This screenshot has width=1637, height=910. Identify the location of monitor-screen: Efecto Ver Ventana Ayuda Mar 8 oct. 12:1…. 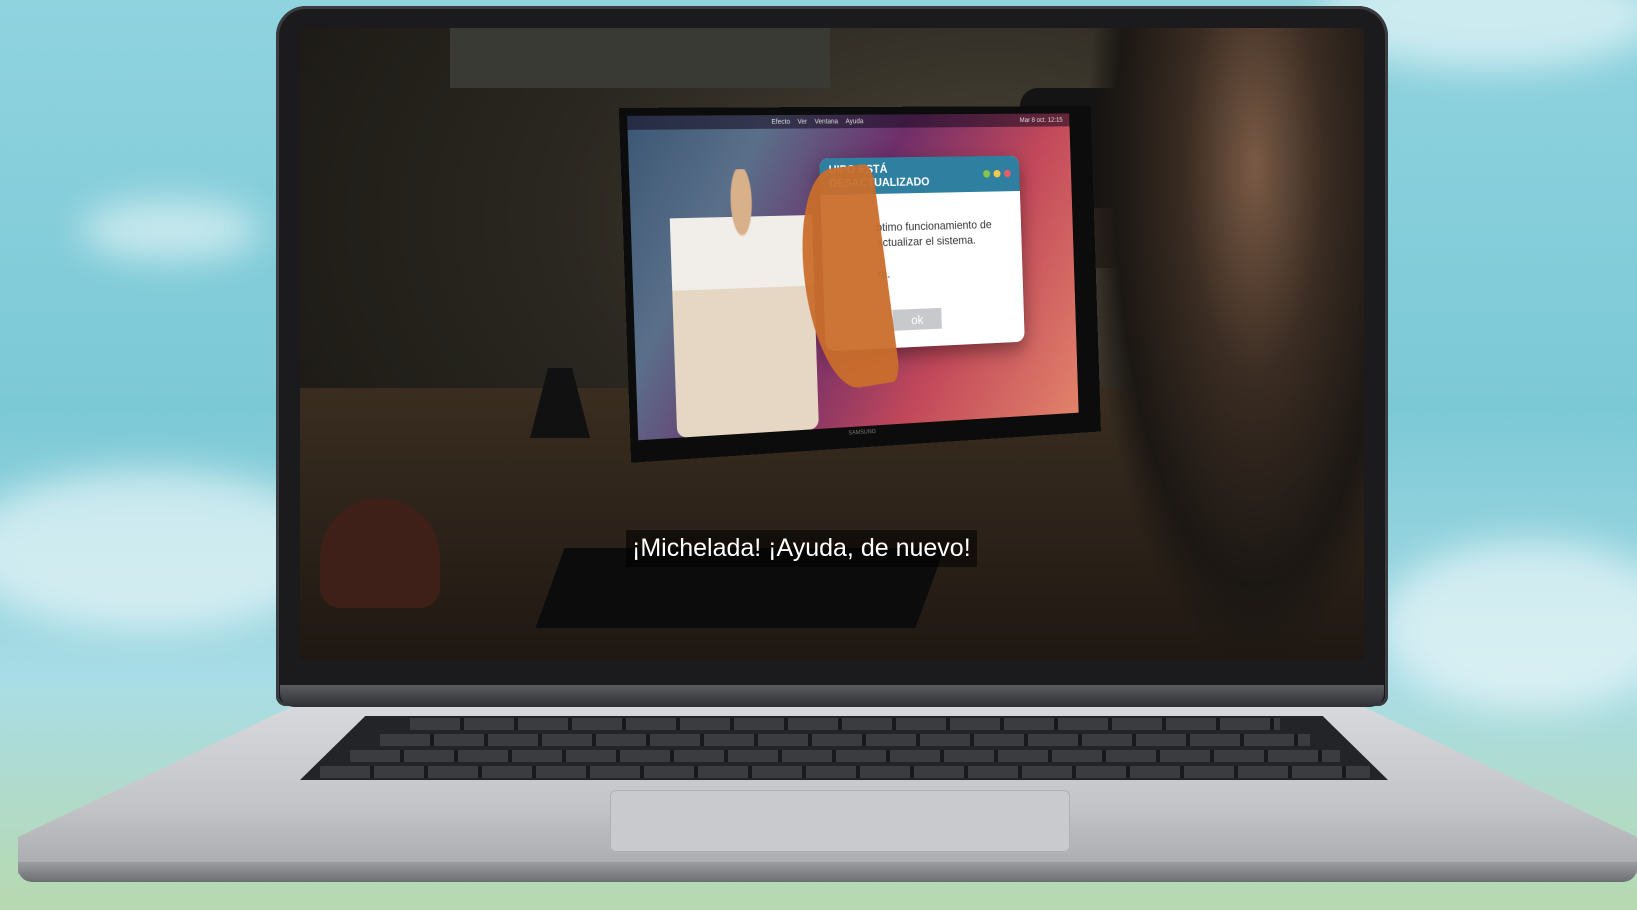
(853, 277).